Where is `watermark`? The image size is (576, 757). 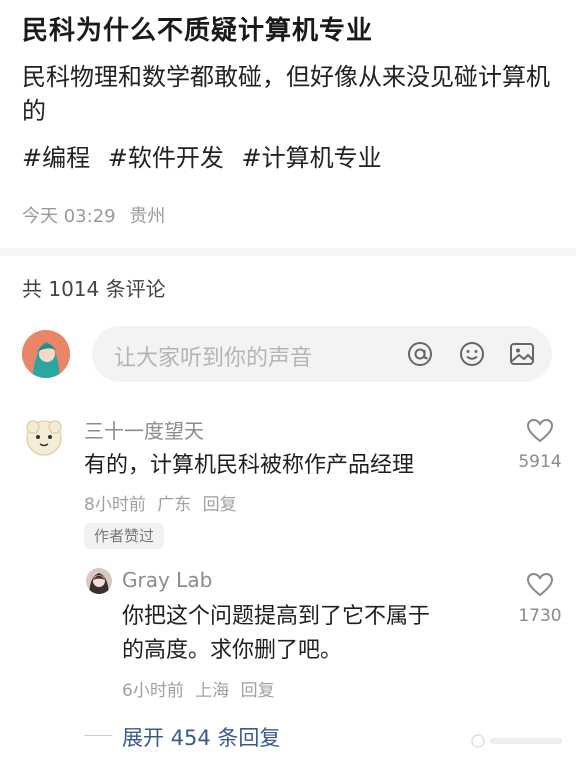
watermark is located at coordinates (516, 741).